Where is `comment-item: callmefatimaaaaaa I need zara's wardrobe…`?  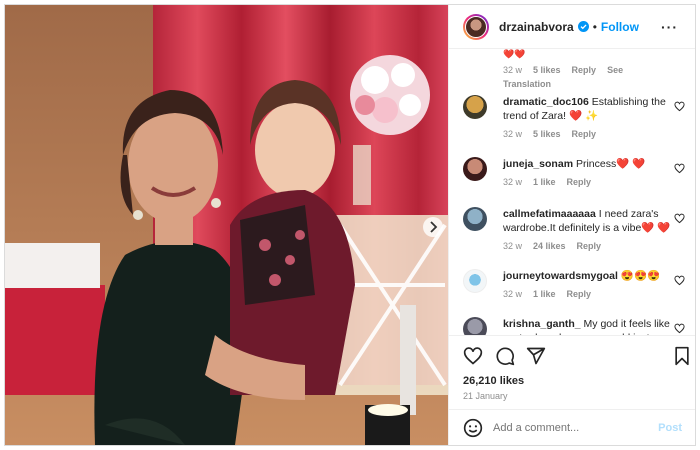 comment-item: callmefatimaaaaaa I need zara's wardrobe… is located at coordinates (574, 229).